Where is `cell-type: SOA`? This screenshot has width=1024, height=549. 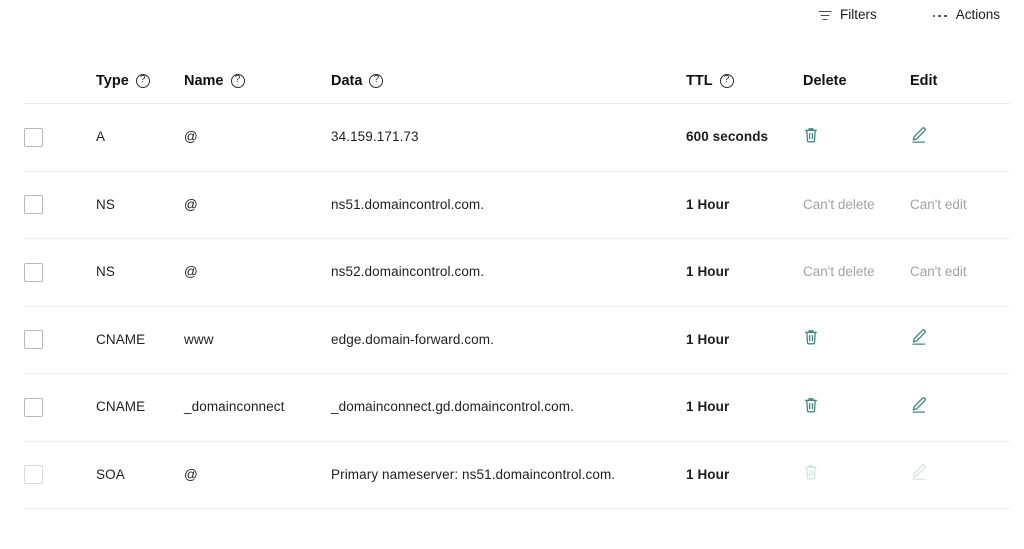 cell-type: SOA is located at coordinates (140, 475).